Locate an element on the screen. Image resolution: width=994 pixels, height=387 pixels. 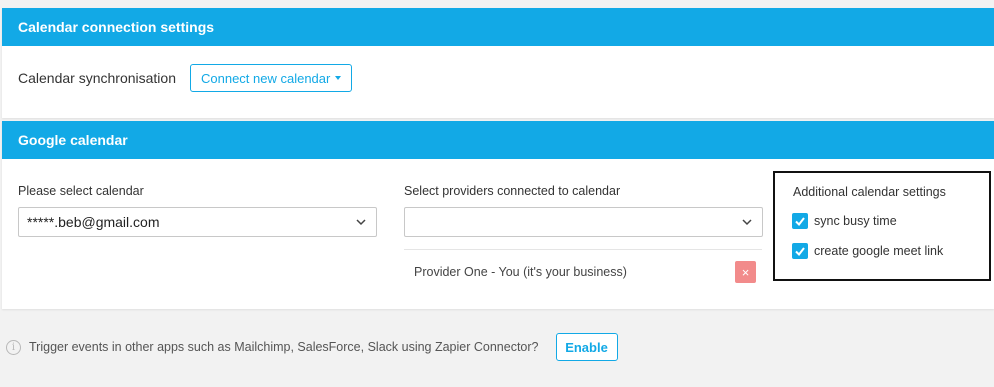
enable-button: Enable is located at coordinates (586, 347).